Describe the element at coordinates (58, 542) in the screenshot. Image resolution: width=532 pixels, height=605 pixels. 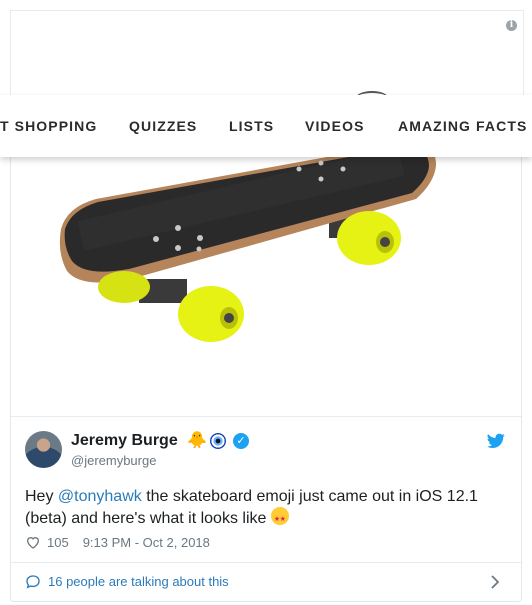
I see `like-count: 105` at that location.